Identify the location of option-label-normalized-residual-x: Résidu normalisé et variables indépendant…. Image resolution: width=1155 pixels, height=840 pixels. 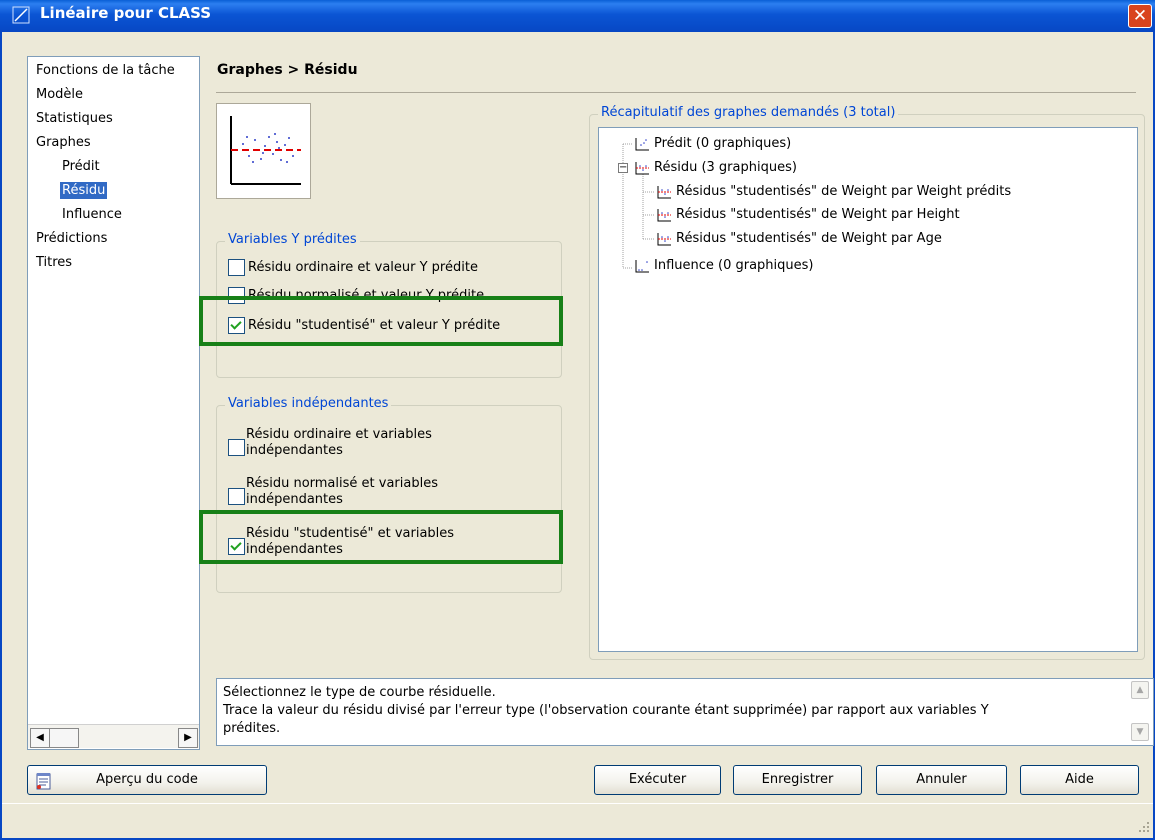
(342, 491).